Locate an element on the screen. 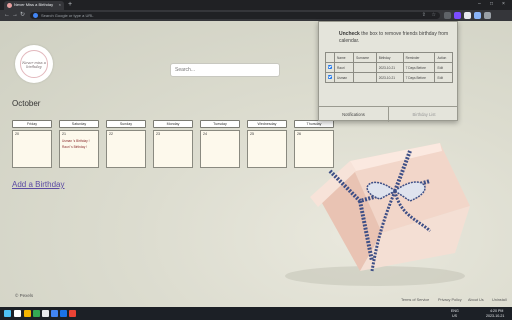 The height and width of the screenshot is (320, 512). table-header-cell is located at coordinates (330, 57).